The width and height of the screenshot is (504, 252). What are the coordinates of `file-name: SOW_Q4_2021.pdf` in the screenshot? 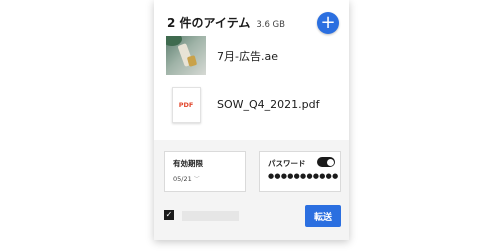 It's located at (268, 104).